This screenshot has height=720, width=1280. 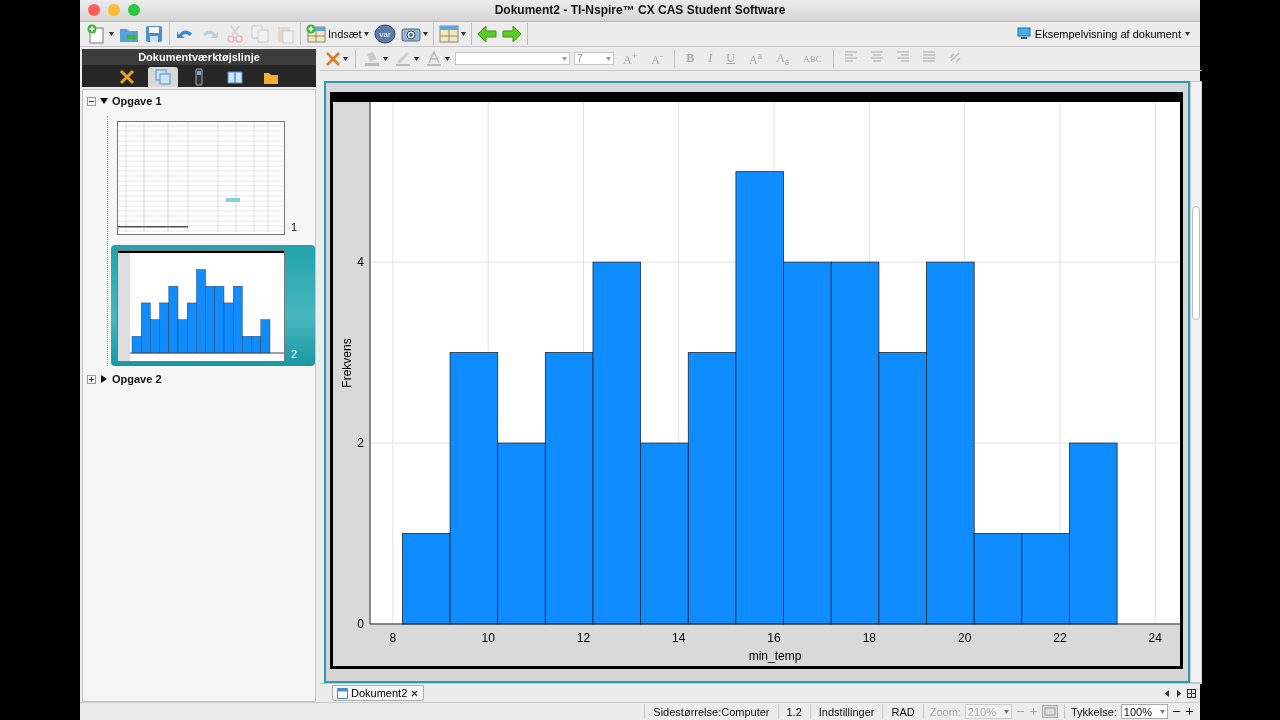 What do you see at coordinates (1094, 711) in the screenshot?
I see `thickness-label: Tykkelse:` at bounding box center [1094, 711].